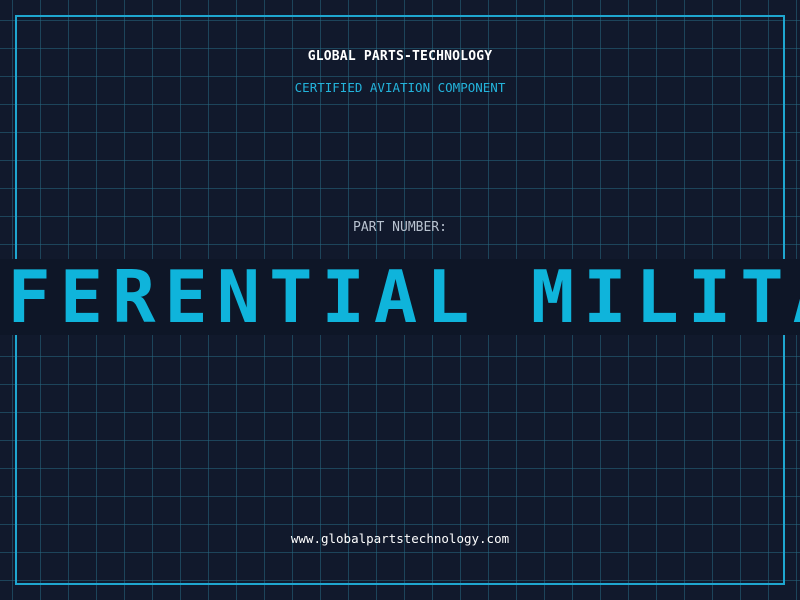 The height and width of the screenshot is (600, 800). Describe the element at coordinates (400, 56) in the screenshot. I see `company-name: GLOBAL PARTS-TECHNOLOGY` at that location.